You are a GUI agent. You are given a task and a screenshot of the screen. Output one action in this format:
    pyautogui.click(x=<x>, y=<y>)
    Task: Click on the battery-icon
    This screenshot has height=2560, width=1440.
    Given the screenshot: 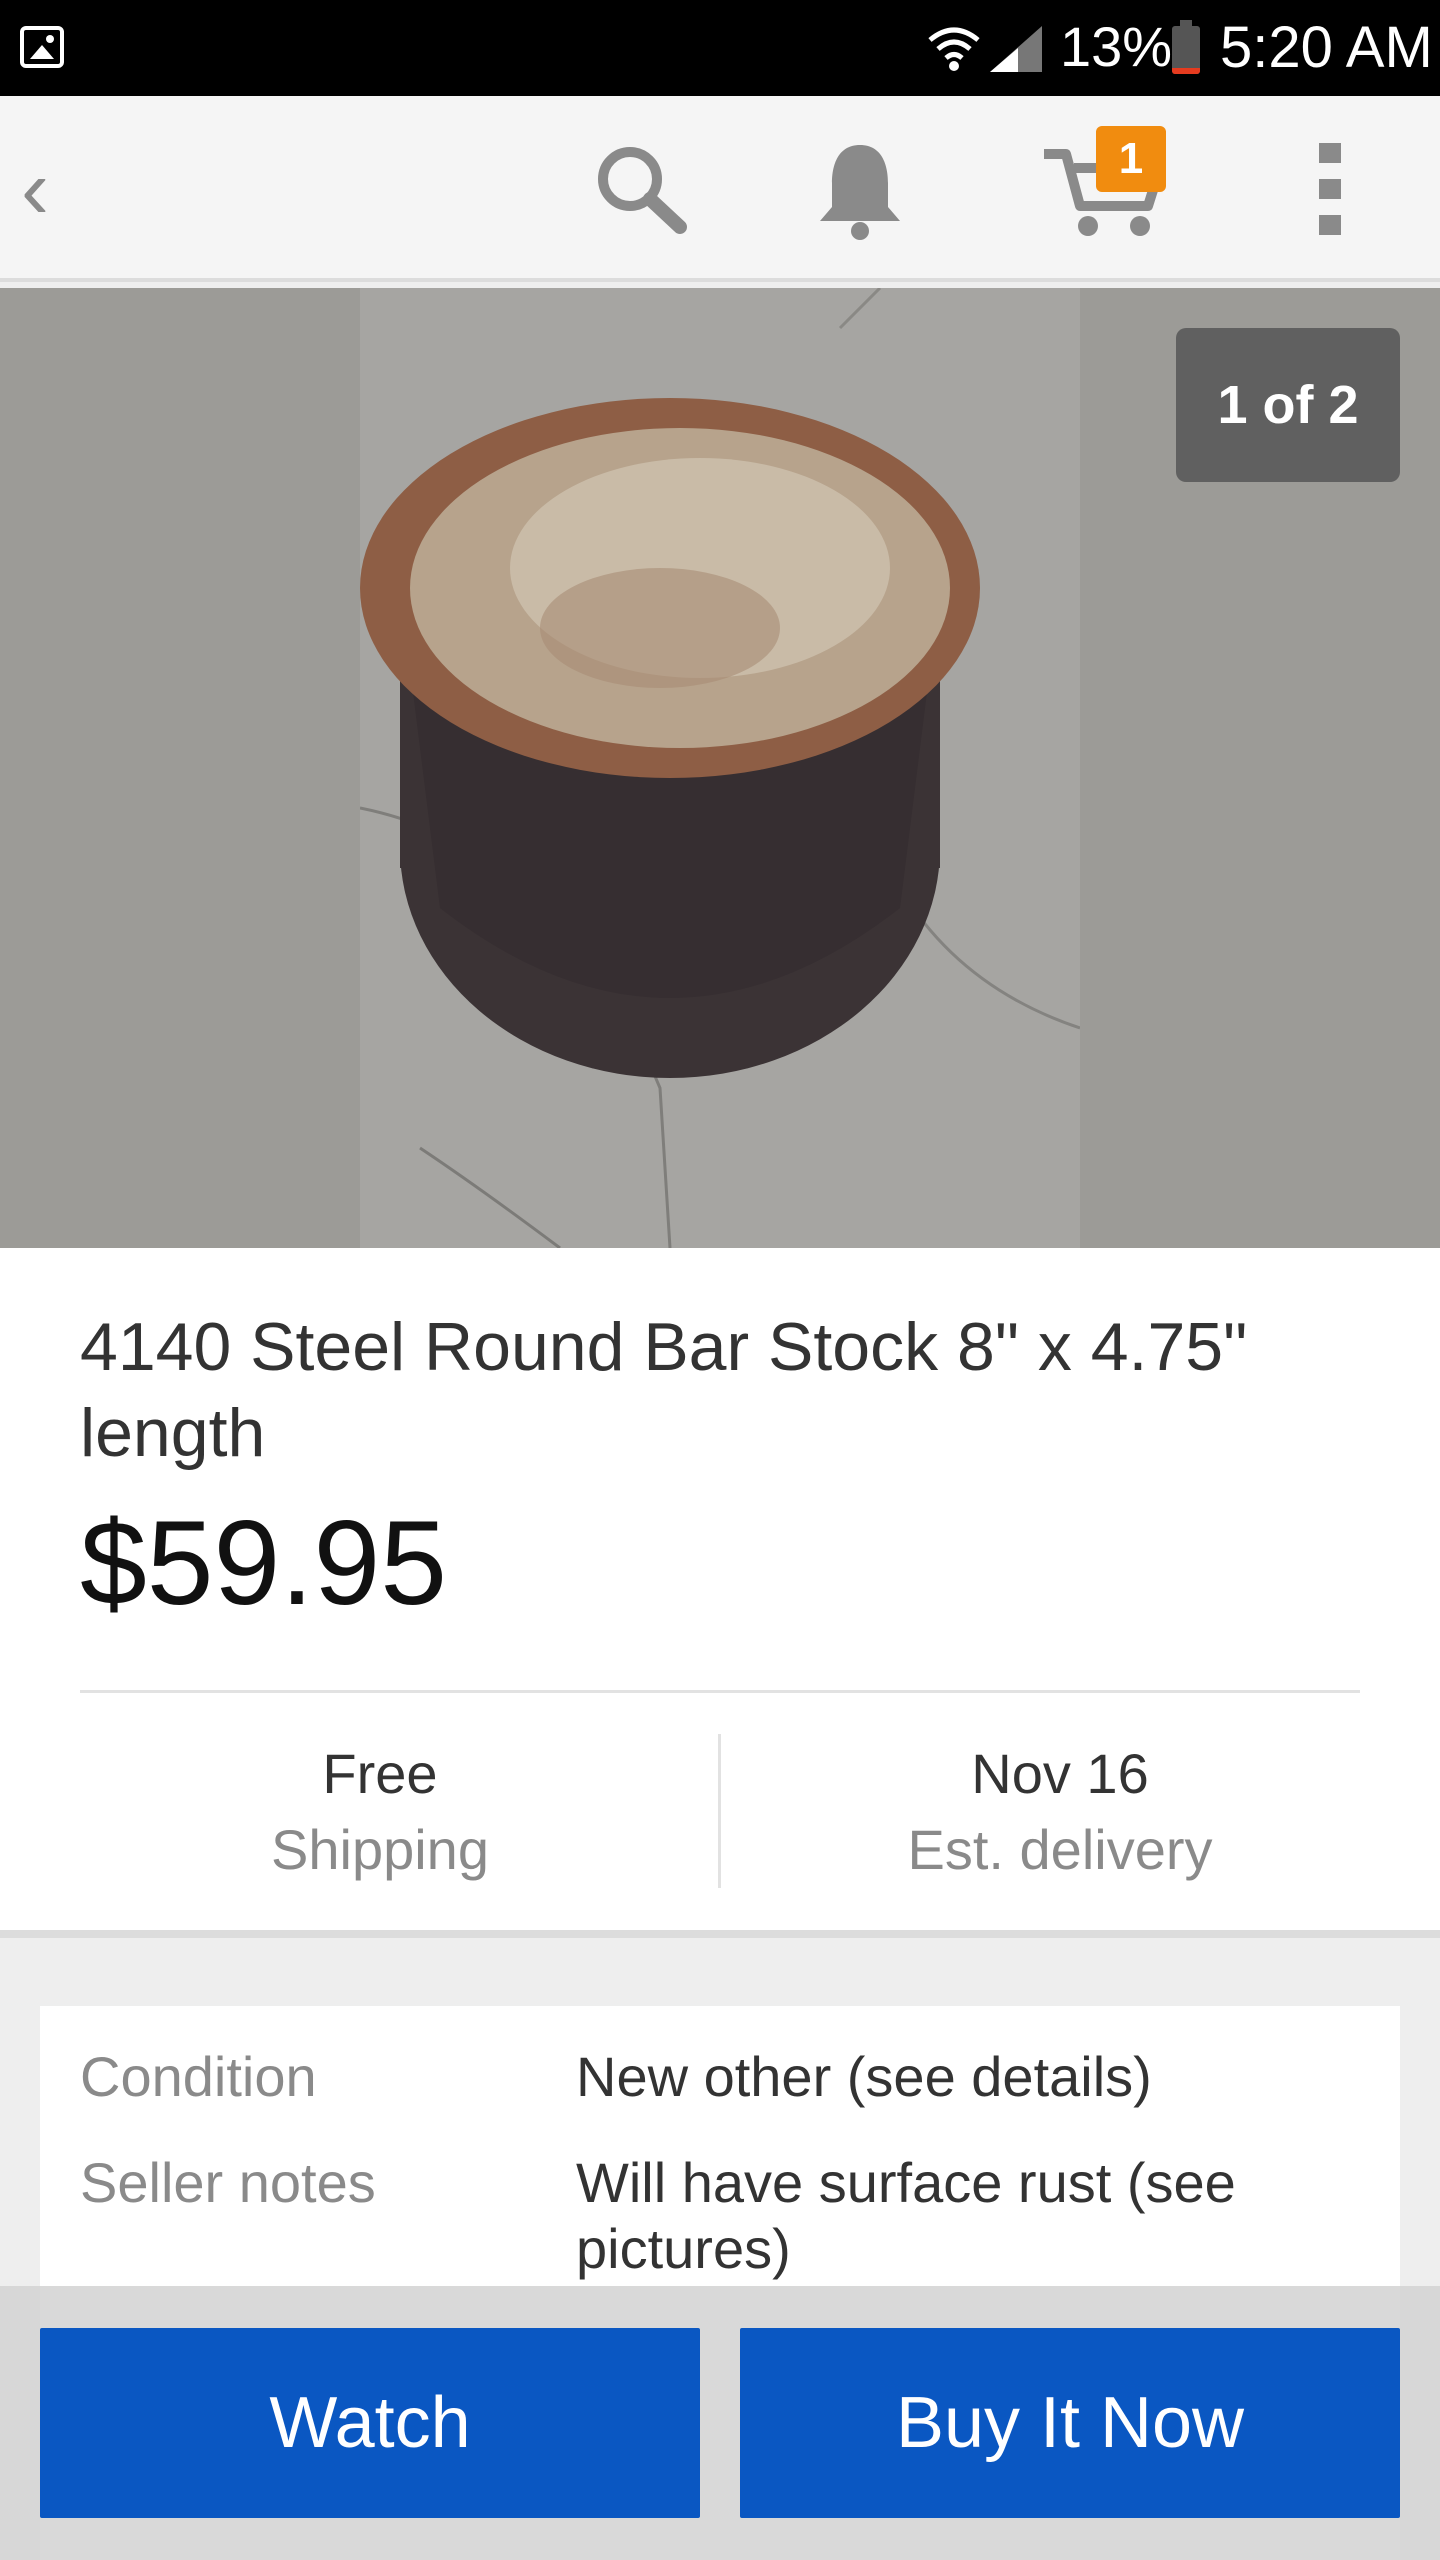 What is the action you would take?
    pyautogui.click(x=1186, y=47)
    